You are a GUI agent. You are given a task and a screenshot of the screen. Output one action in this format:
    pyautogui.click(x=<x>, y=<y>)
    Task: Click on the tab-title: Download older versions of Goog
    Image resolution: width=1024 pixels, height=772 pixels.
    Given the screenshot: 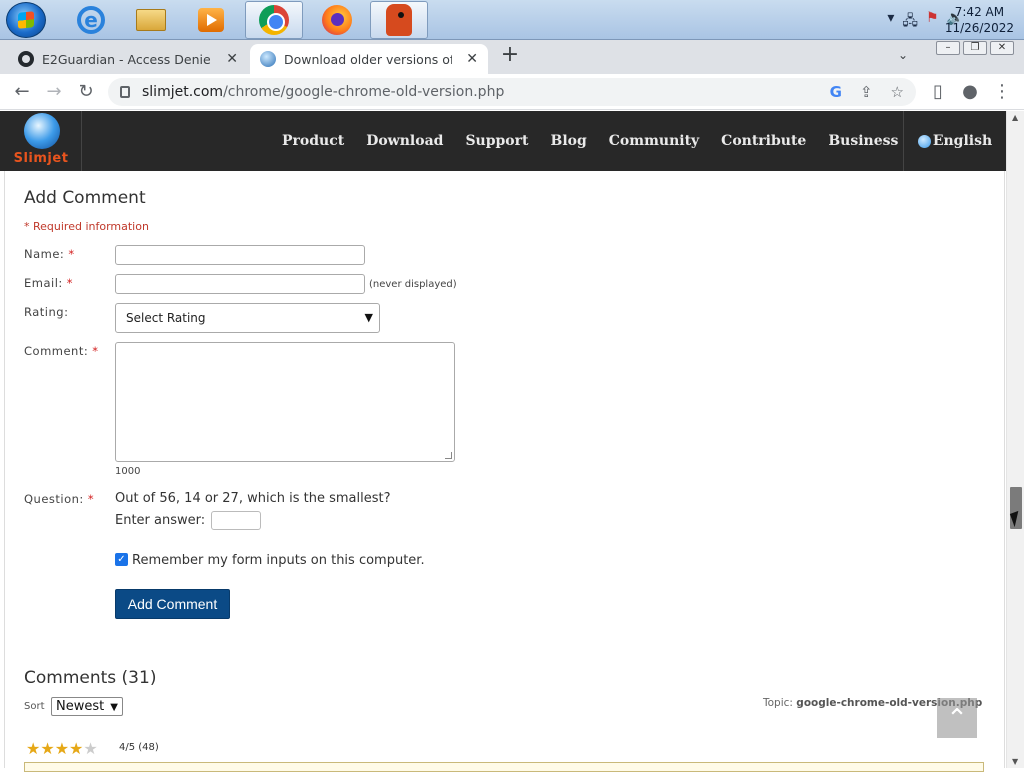 What is the action you would take?
    pyautogui.click(x=368, y=59)
    